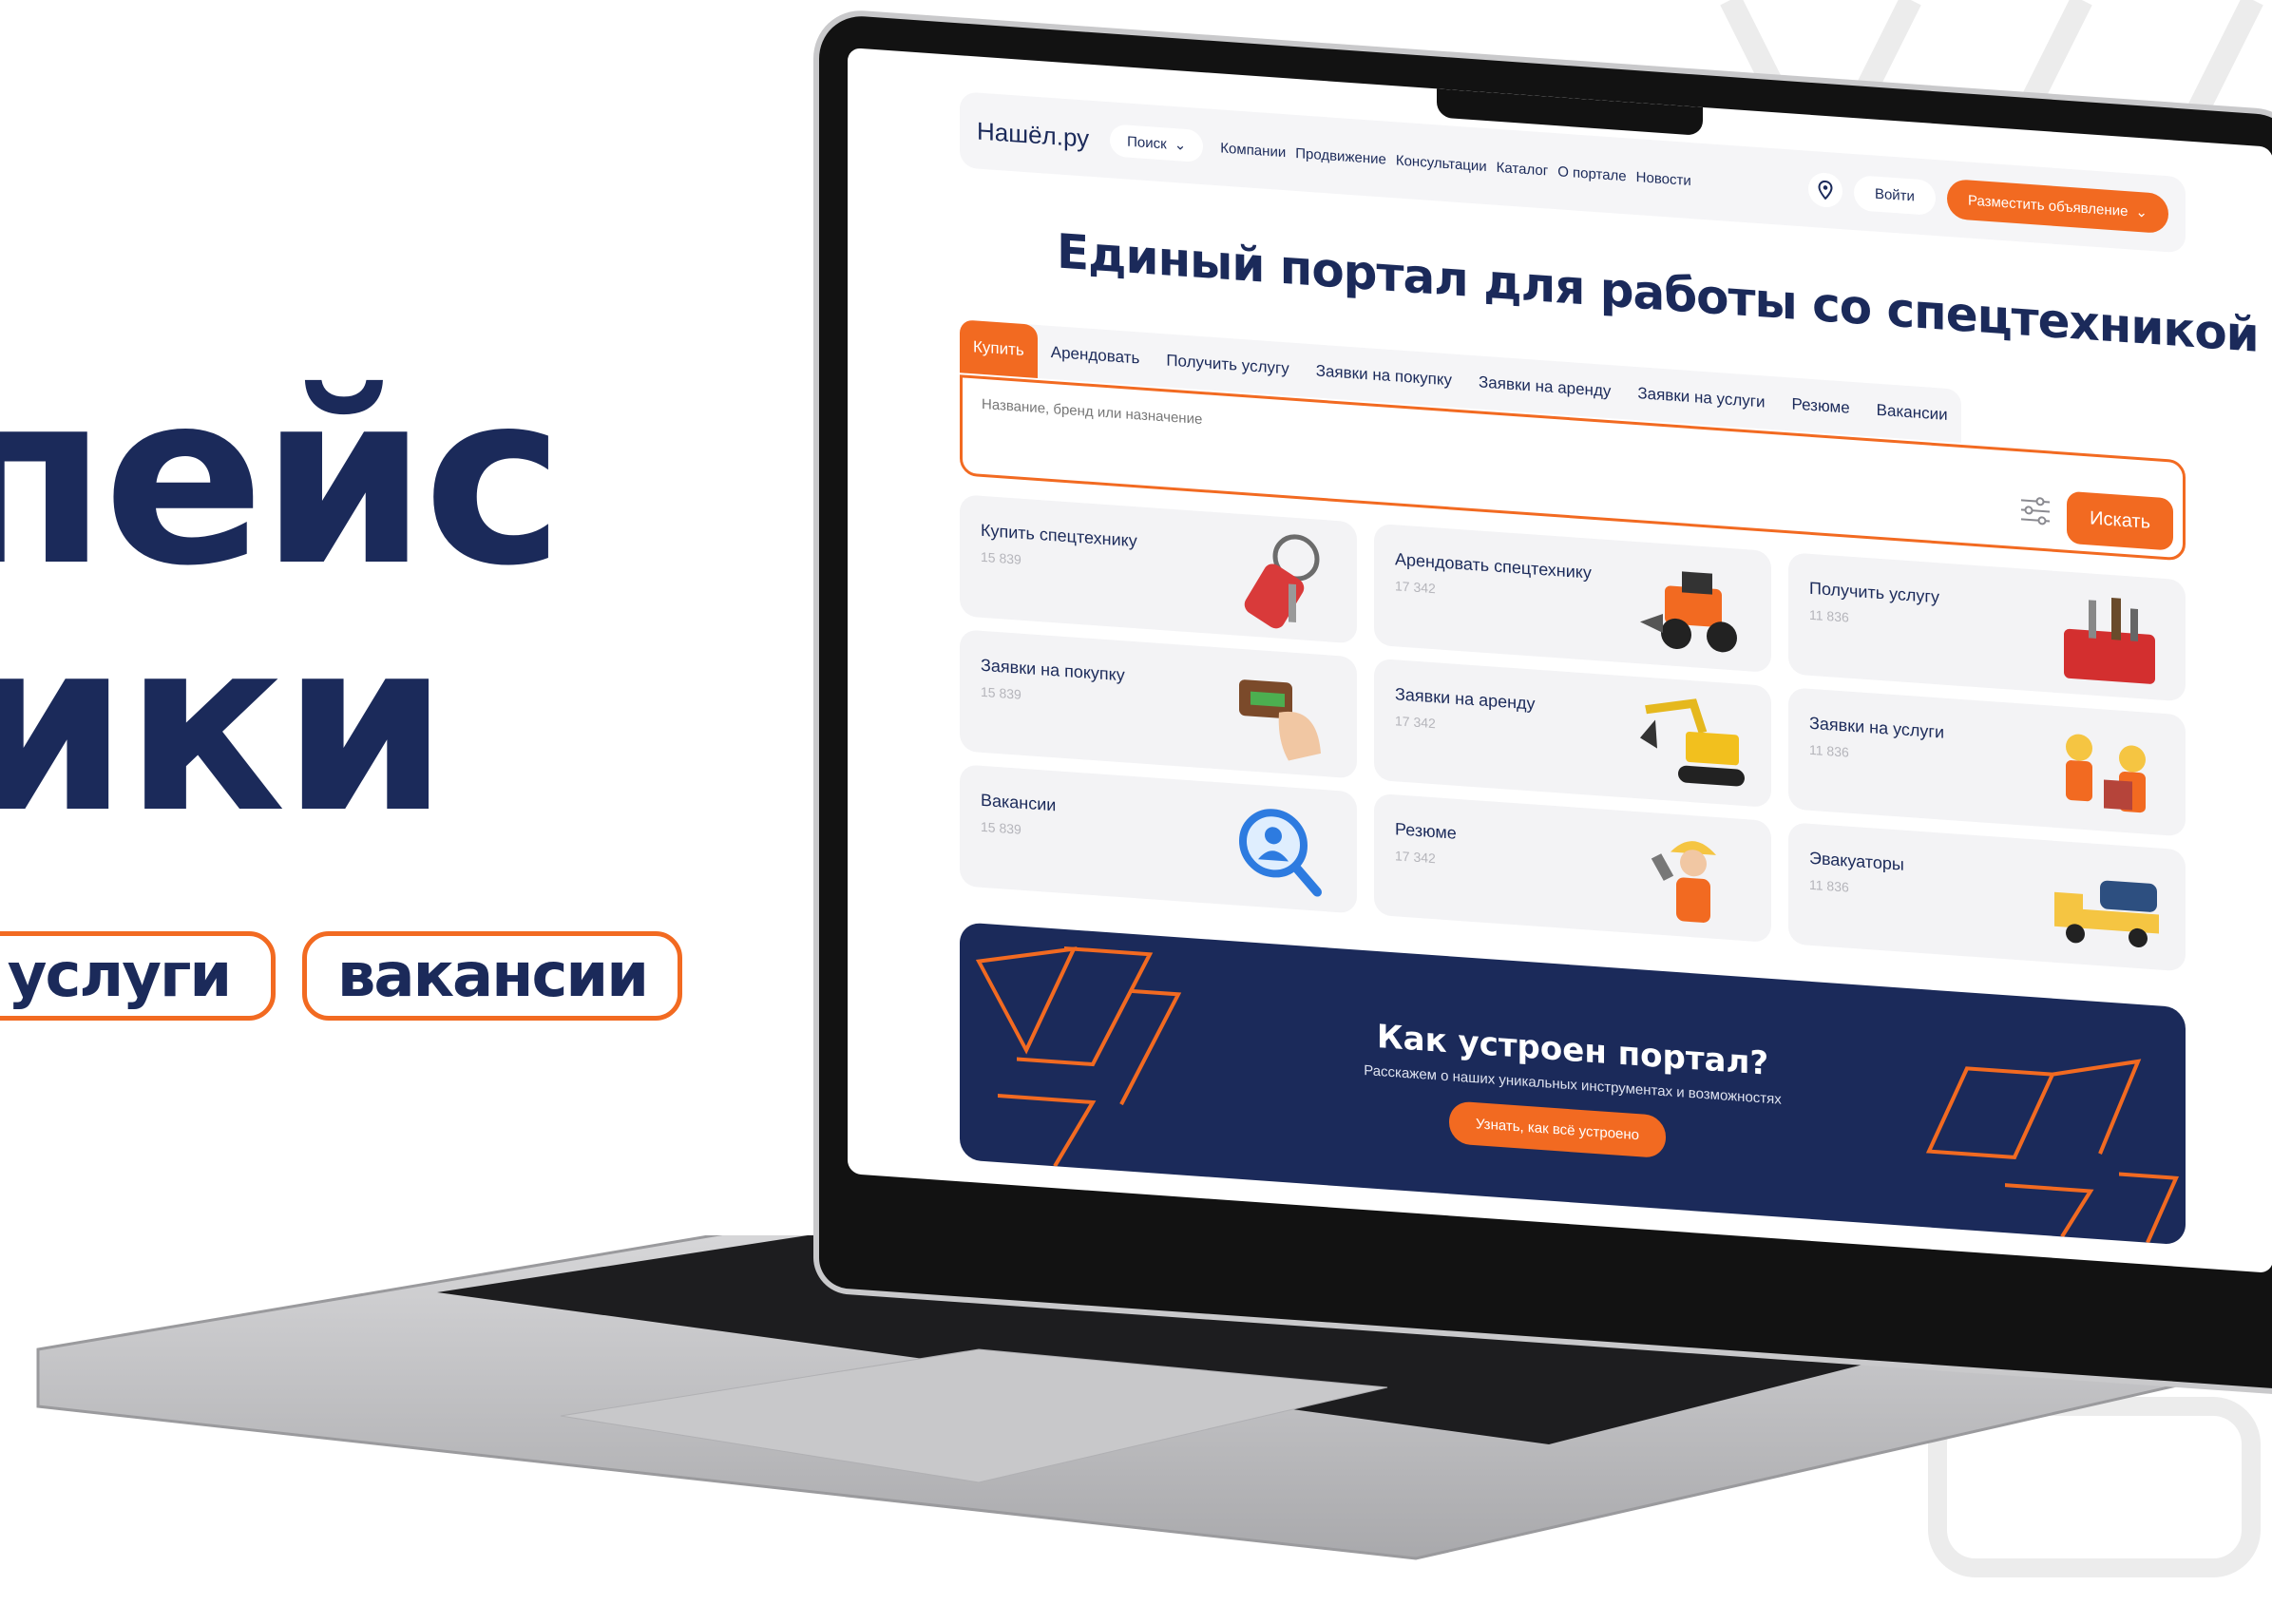 The image size is (2272, 1624). What do you see at coordinates (1282, 581) in the screenshot?
I see `keys-icon` at bounding box center [1282, 581].